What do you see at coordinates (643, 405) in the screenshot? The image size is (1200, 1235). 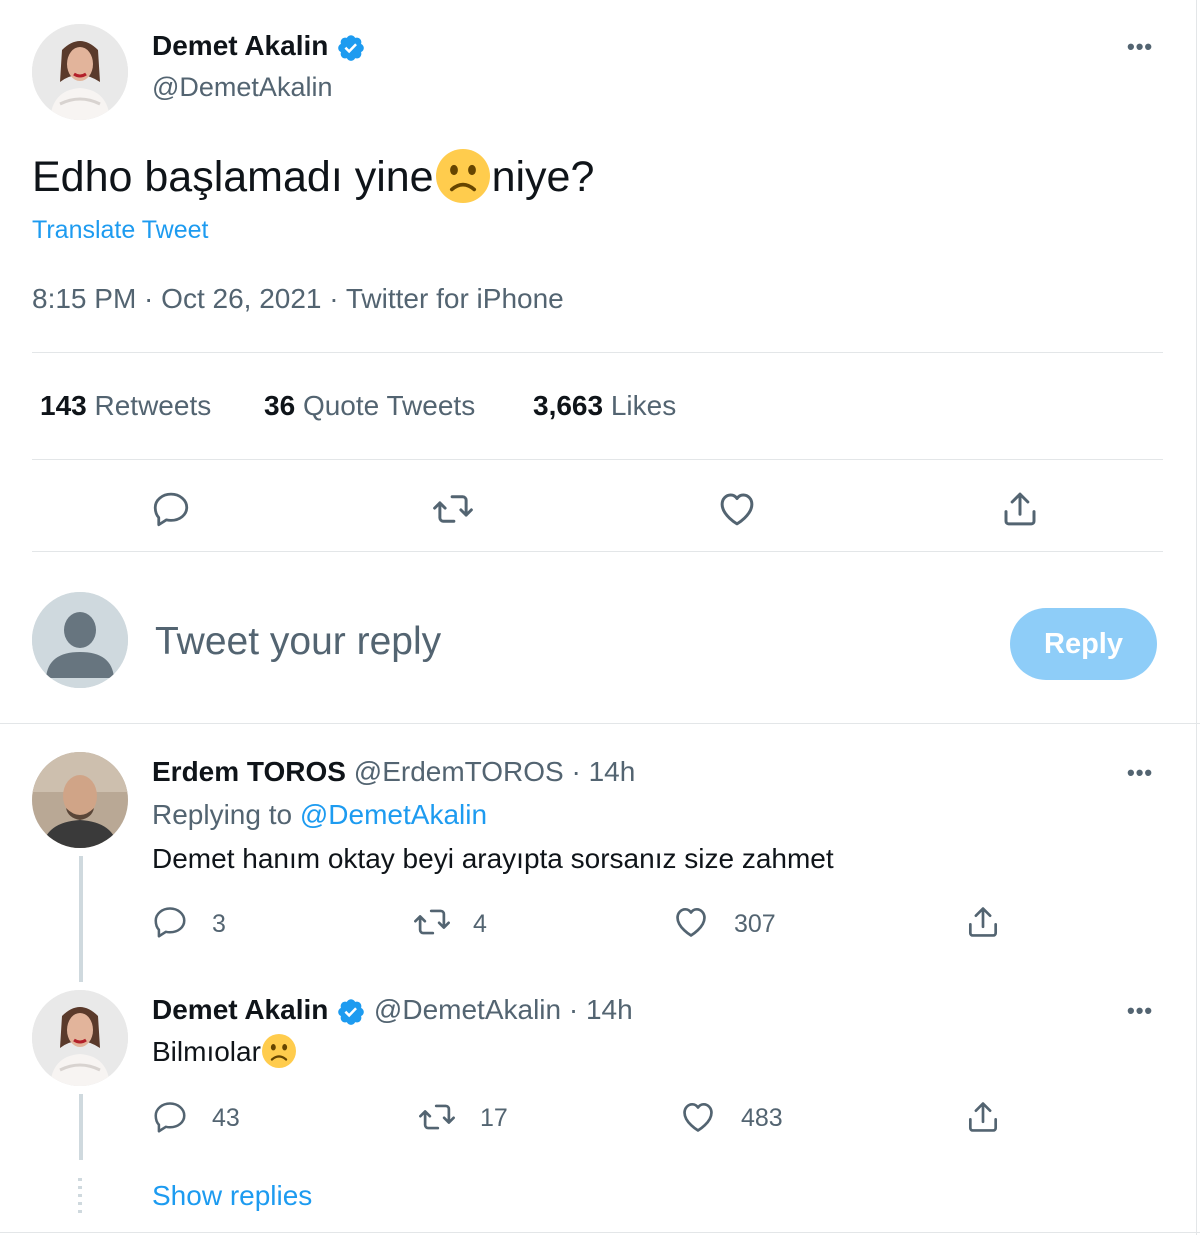 I see `likes-label: Likes` at bounding box center [643, 405].